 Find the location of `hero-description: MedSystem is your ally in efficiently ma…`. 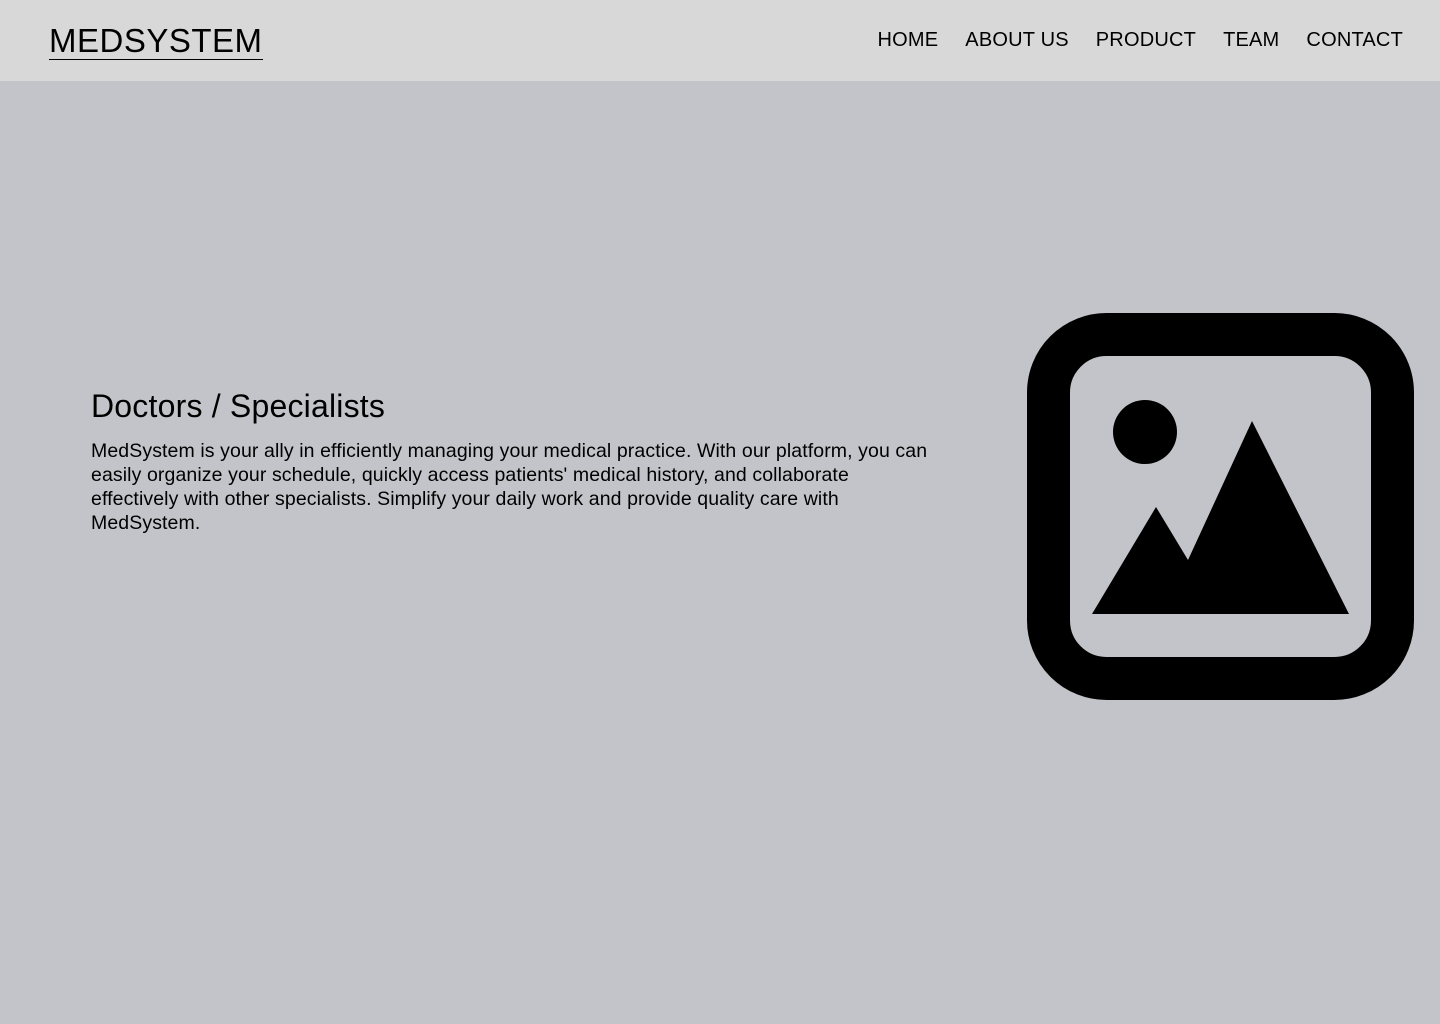

hero-description: MedSystem is your ally in efficiently ma… is located at coordinates (509, 487).